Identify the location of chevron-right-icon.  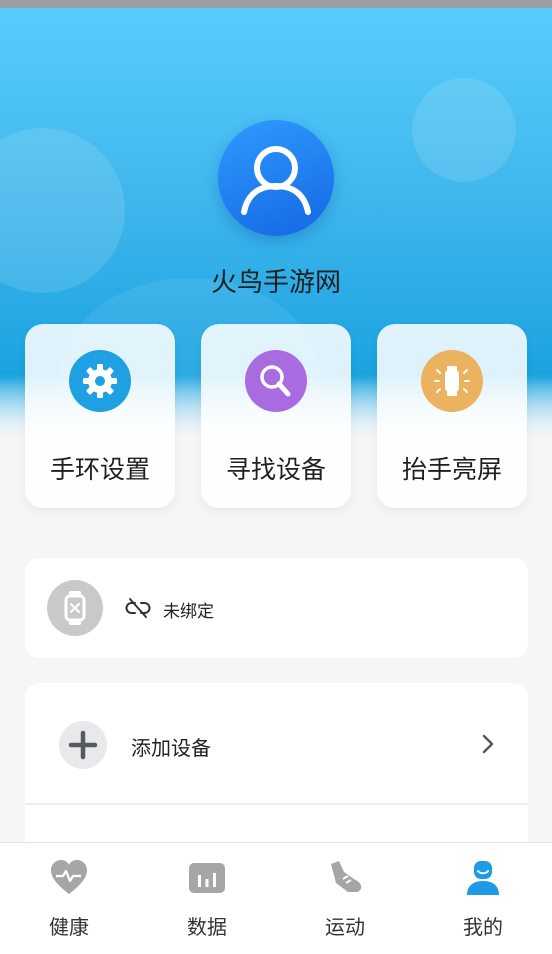
(488, 744).